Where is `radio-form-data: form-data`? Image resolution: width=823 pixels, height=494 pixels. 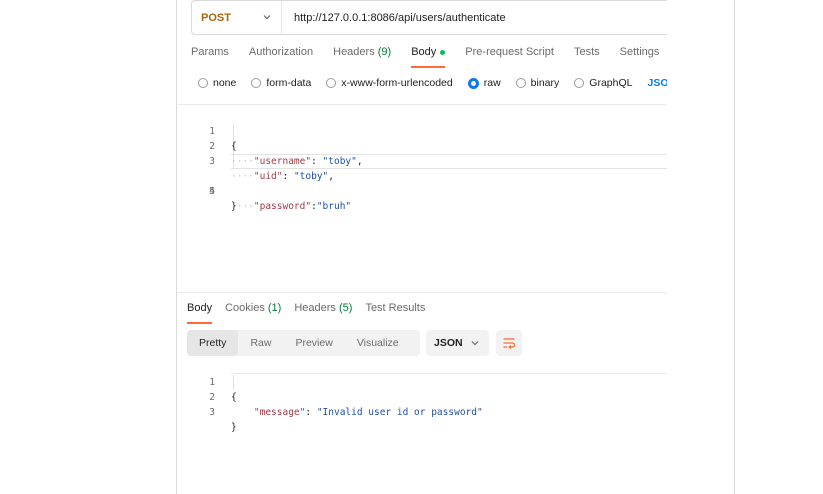 radio-form-data: form-data is located at coordinates (281, 83).